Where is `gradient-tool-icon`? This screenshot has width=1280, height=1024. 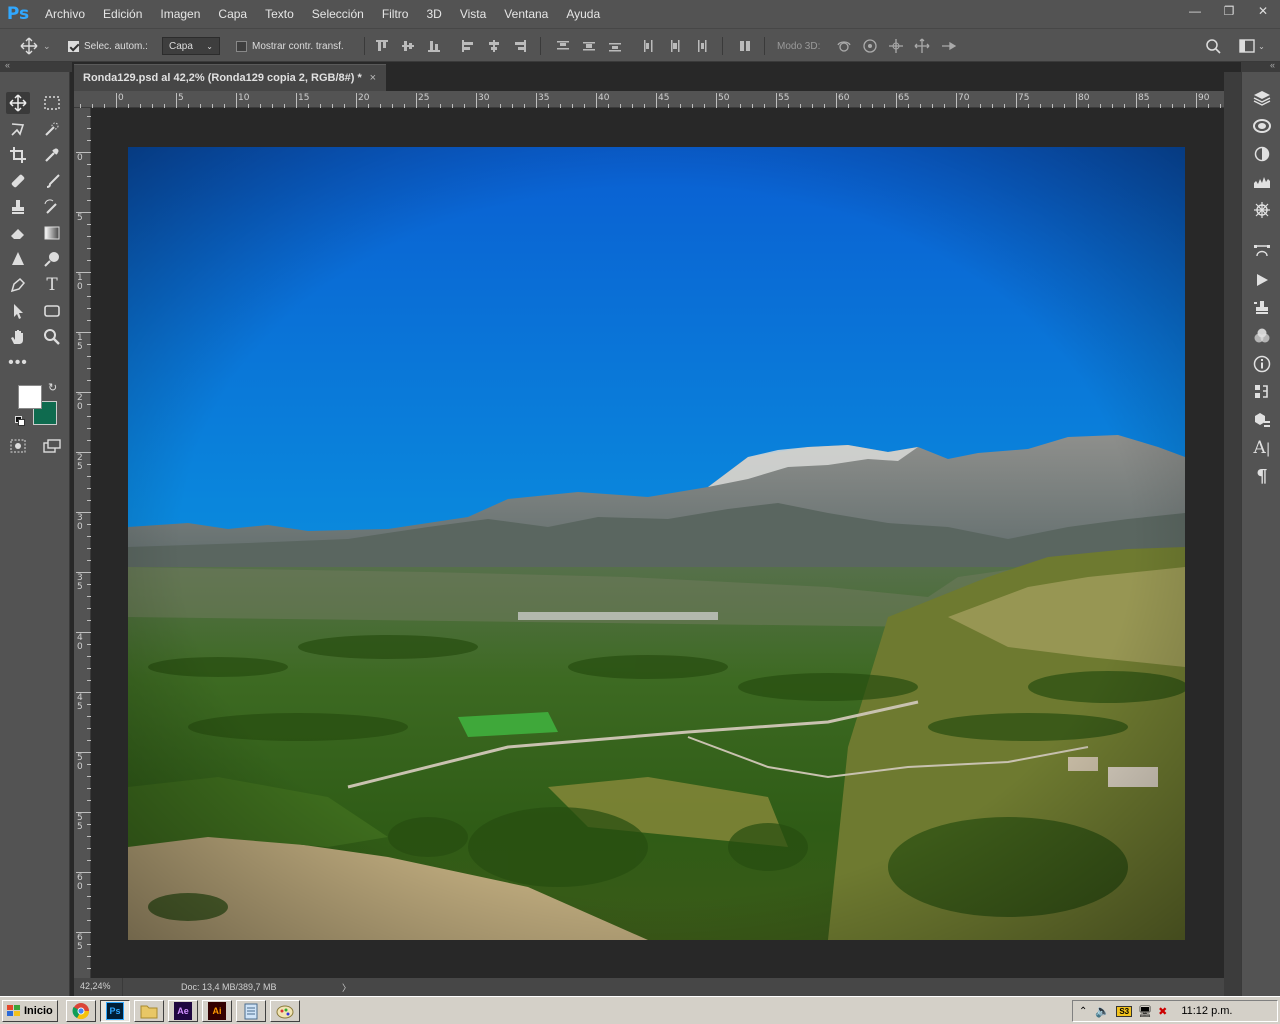
gradient-tool-icon is located at coordinates (52, 233).